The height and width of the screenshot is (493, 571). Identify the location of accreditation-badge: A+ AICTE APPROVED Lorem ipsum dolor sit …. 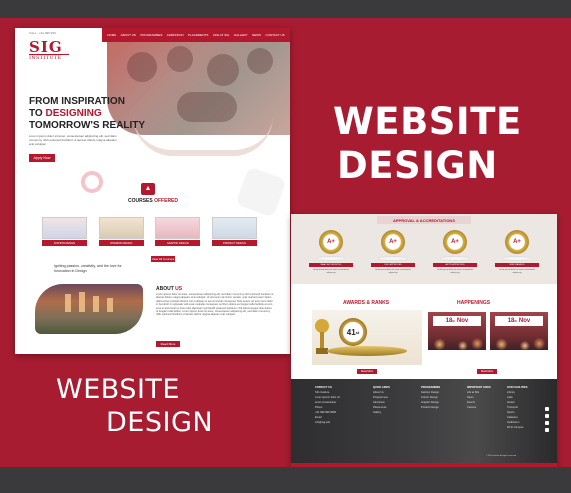
(455, 252).